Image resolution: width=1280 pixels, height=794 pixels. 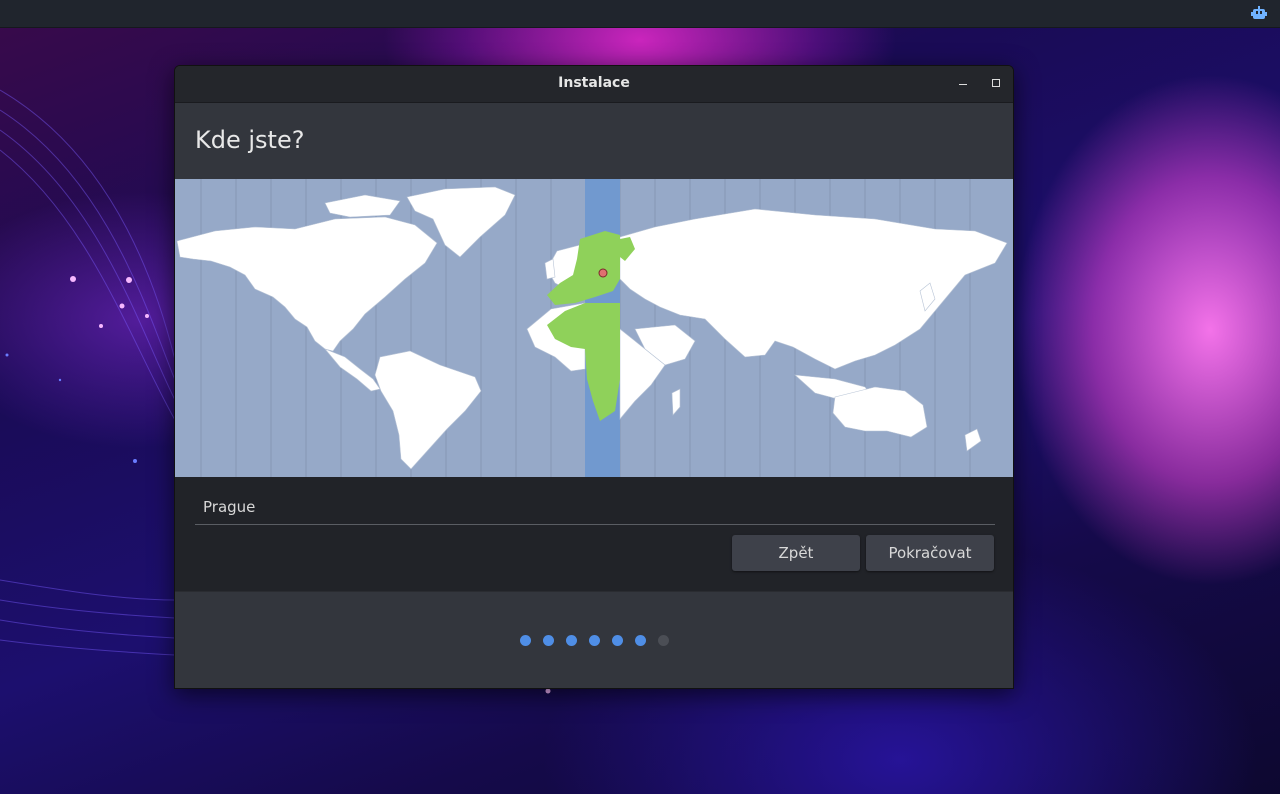 I want to click on maximize-icon, so click(x=996, y=83).